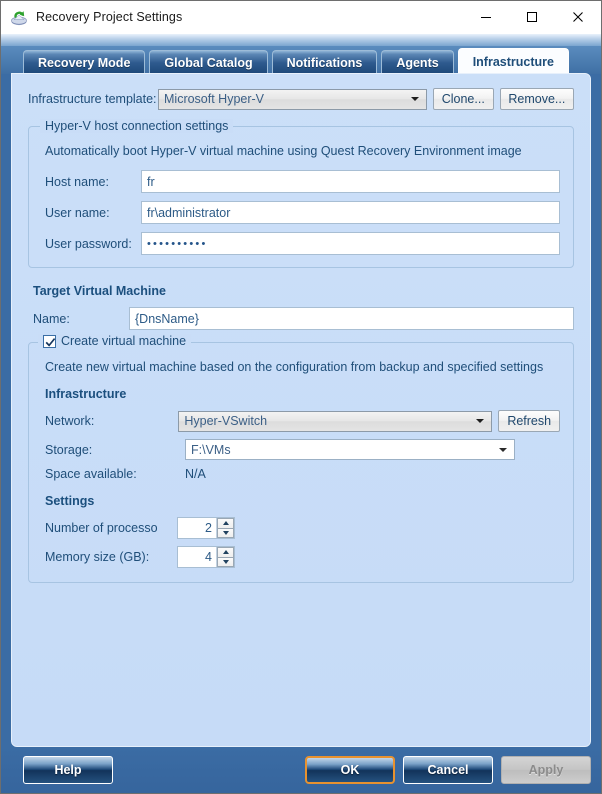 Image resolution: width=602 pixels, height=794 pixels. Describe the element at coordinates (70, 421) in the screenshot. I see `network-label: Network:` at that location.